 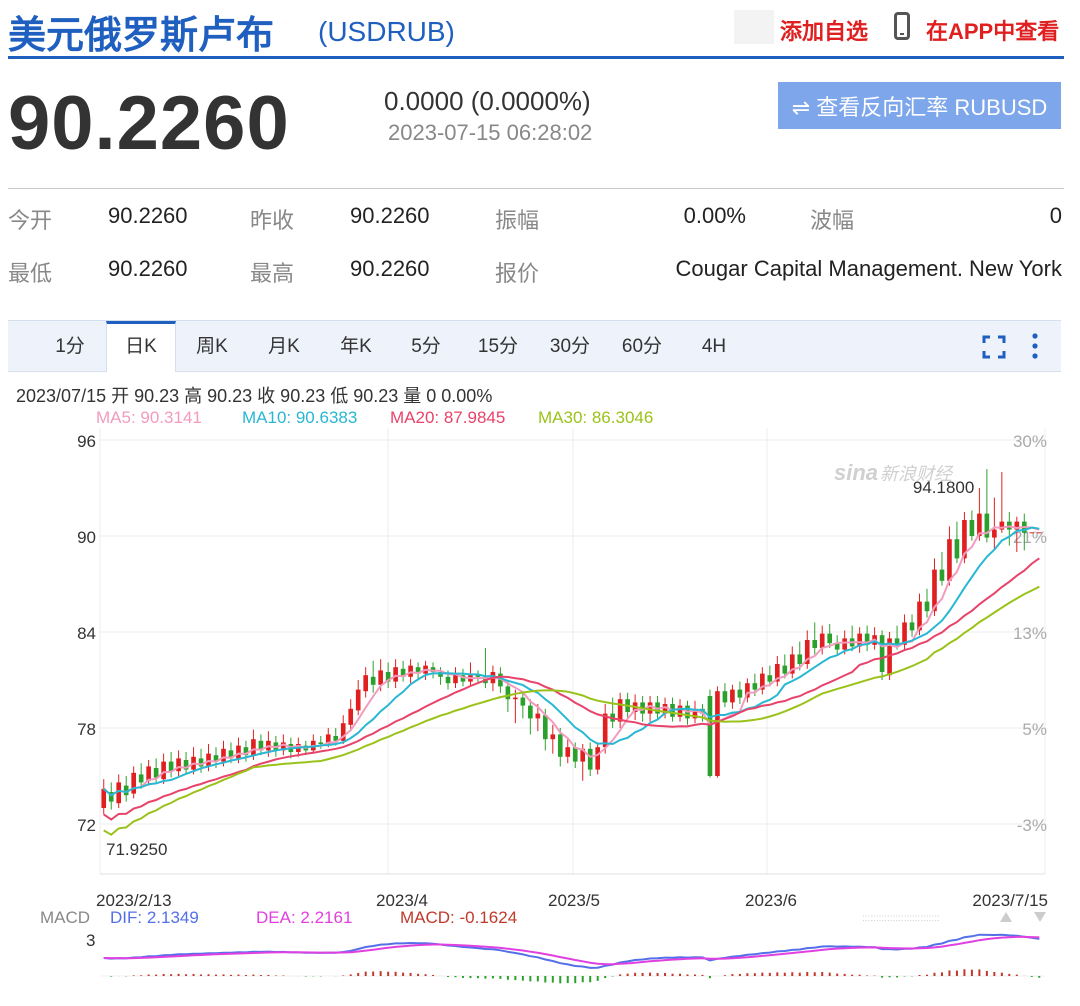 I want to click on stat-label-prev-close: 昨收, so click(x=272, y=220).